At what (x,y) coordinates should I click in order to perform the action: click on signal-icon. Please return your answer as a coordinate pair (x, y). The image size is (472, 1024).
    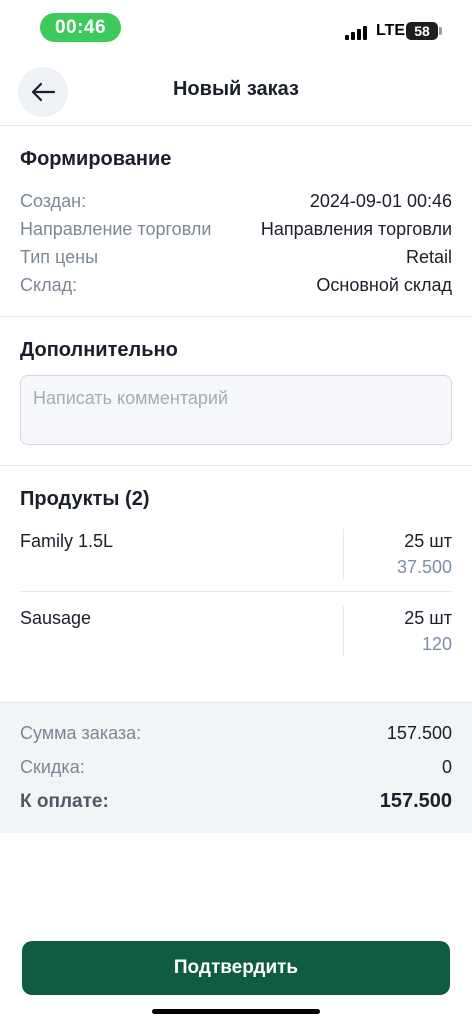
    Looking at the image, I should click on (357, 32).